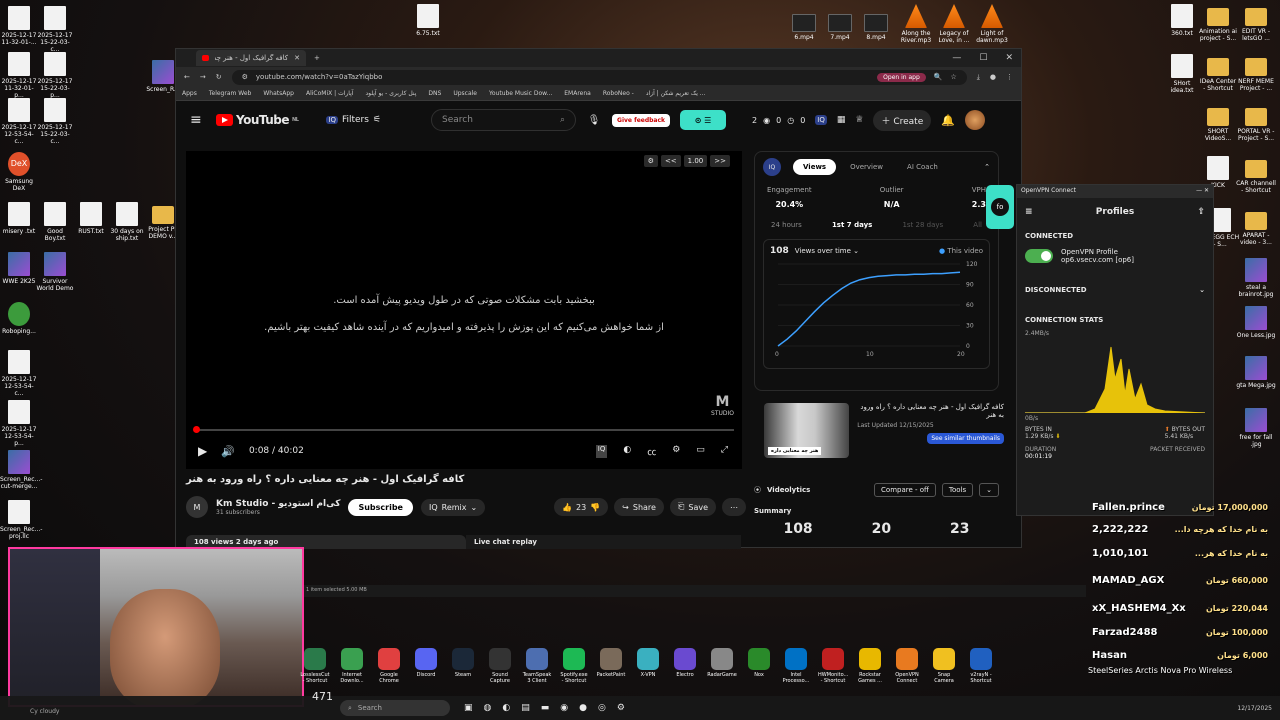 The width and height of the screenshot is (1280, 720). Describe the element at coordinates (916, 24) in the screenshot. I see `desktop-icon: Along the River.mp3` at that location.